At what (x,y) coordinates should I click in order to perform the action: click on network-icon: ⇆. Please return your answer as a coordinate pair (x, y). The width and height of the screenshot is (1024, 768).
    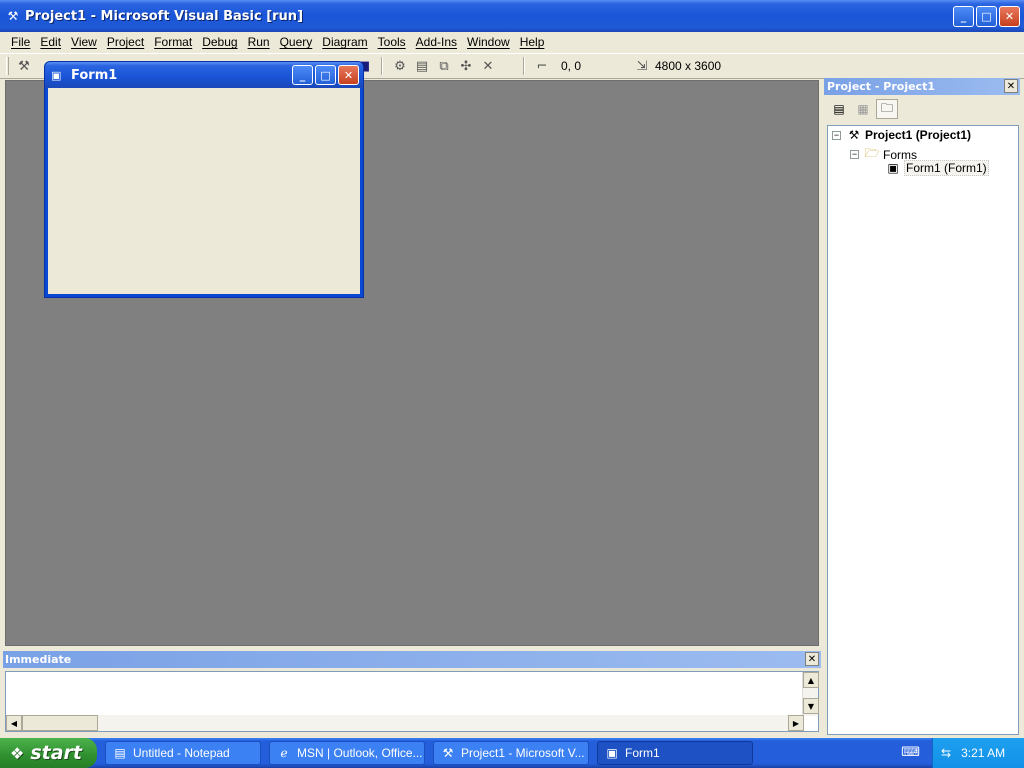
    Looking at the image, I should click on (946, 753).